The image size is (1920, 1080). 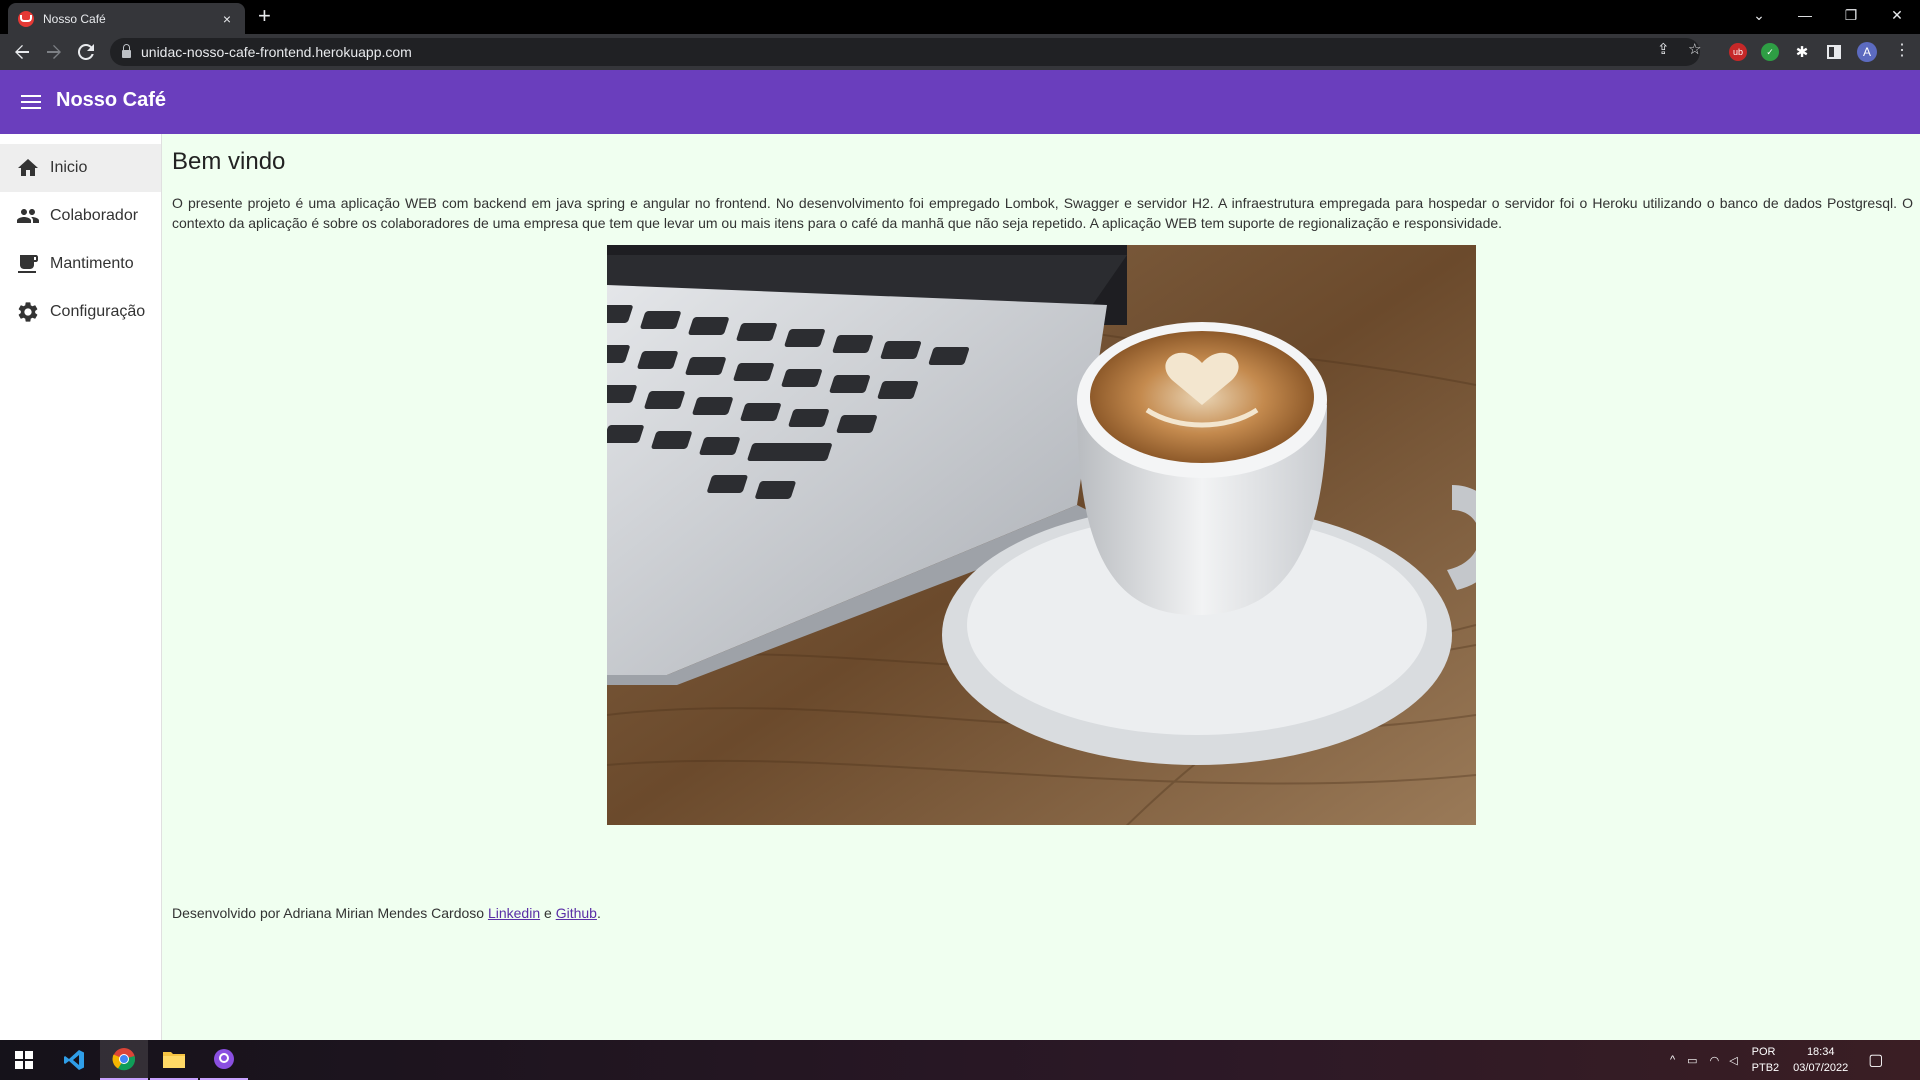 What do you see at coordinates (124, 1060) in the screenshot?
I see `chrome-icon` at bounding box center [124, 1060].